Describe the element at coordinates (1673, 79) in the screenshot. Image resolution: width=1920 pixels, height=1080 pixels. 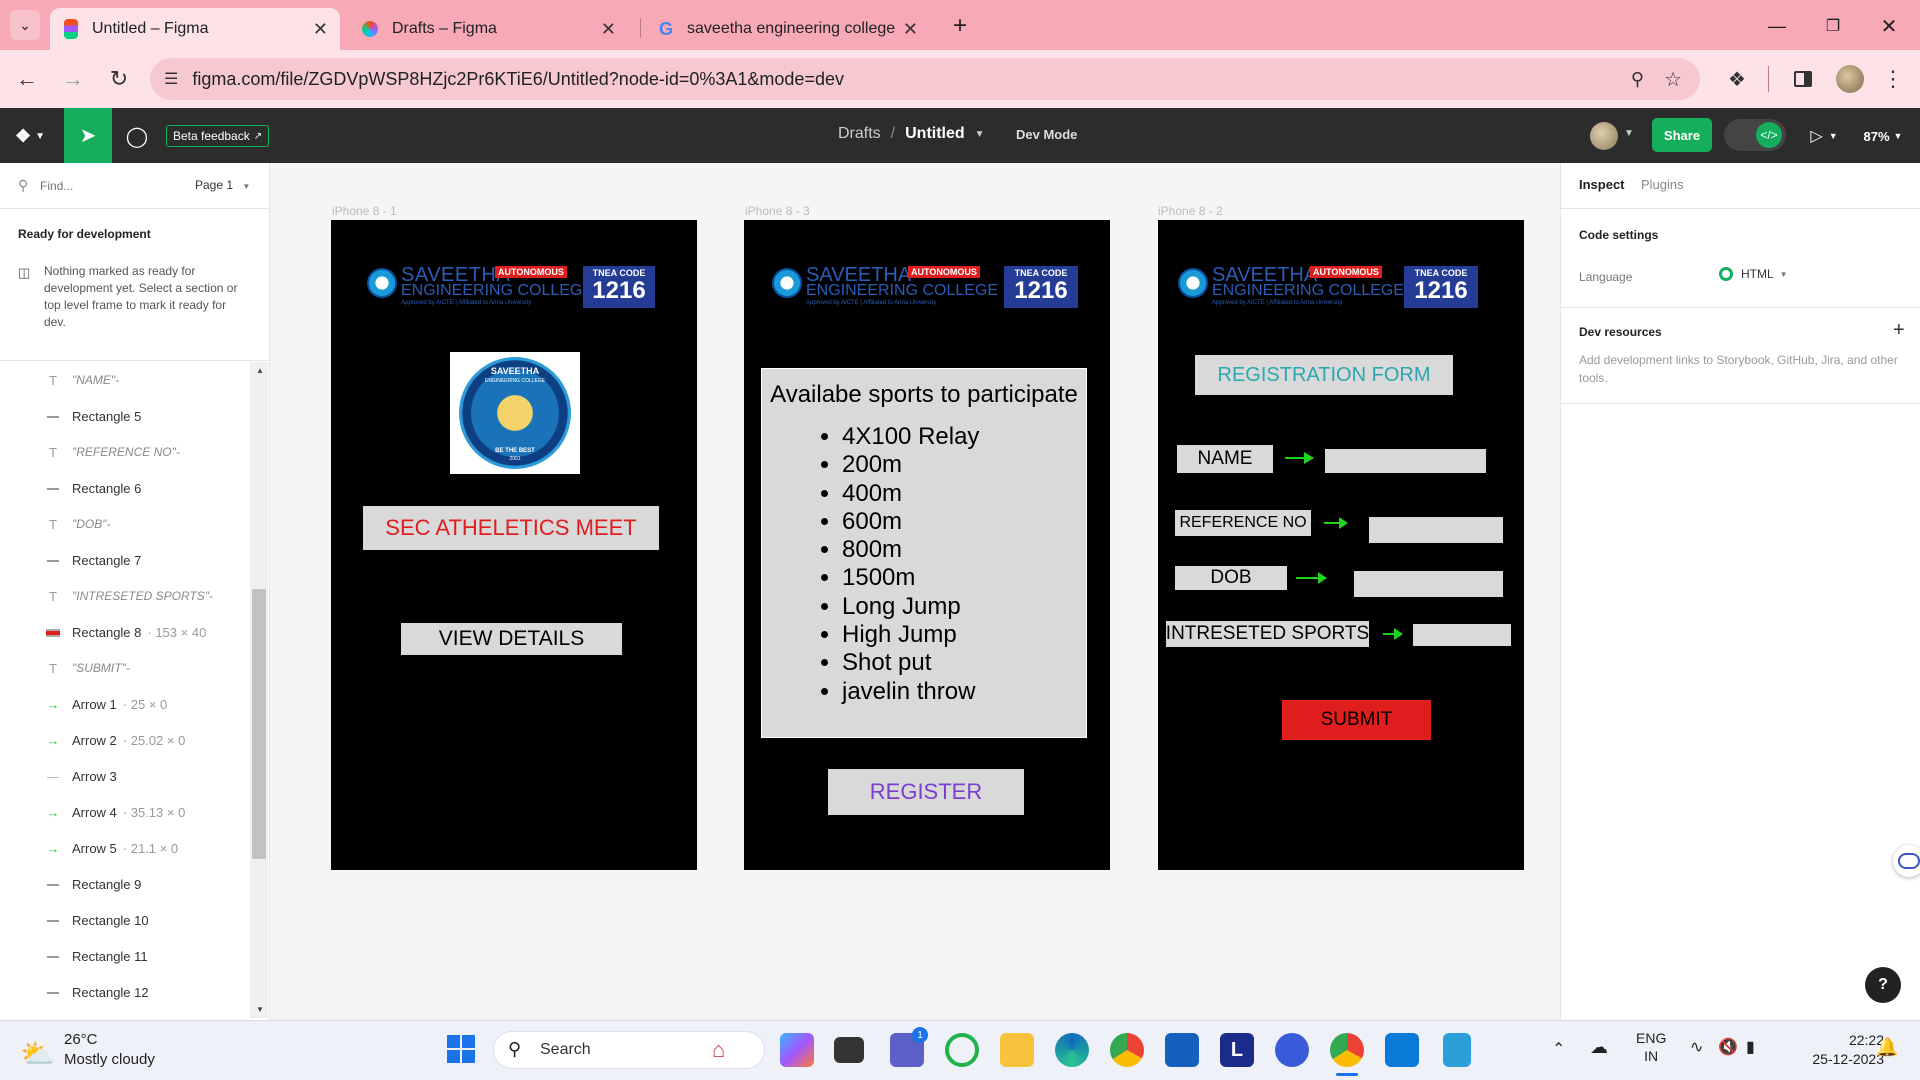
I see `bookmark-star-icon: ☆` at that location.